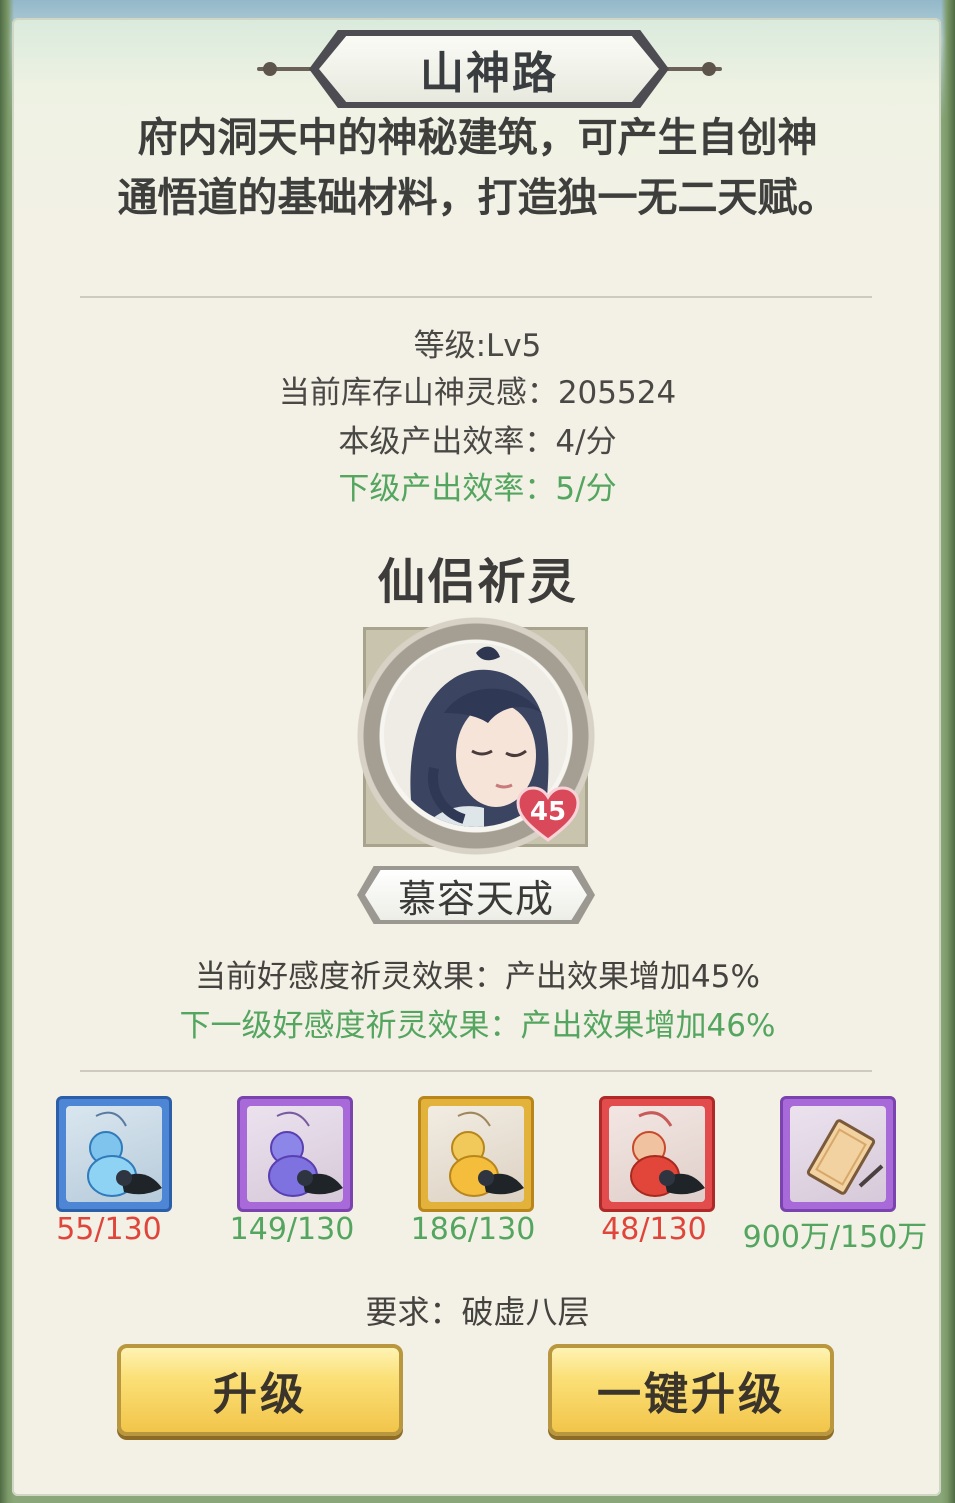 This screenshot has height=1503, width=955. I want to click on divider-top, so click(476, 297).